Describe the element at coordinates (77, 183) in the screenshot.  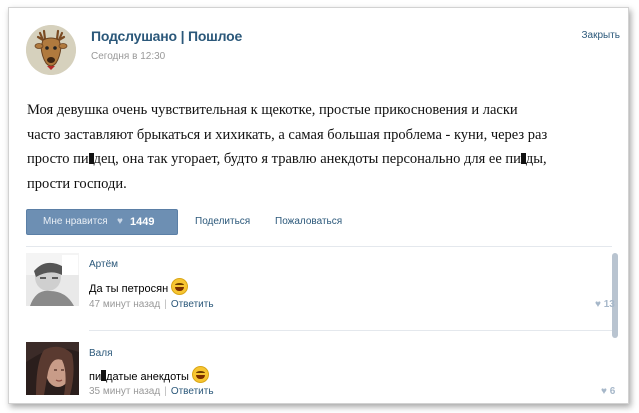
I see `post-text-line: прости господи.` at that location.